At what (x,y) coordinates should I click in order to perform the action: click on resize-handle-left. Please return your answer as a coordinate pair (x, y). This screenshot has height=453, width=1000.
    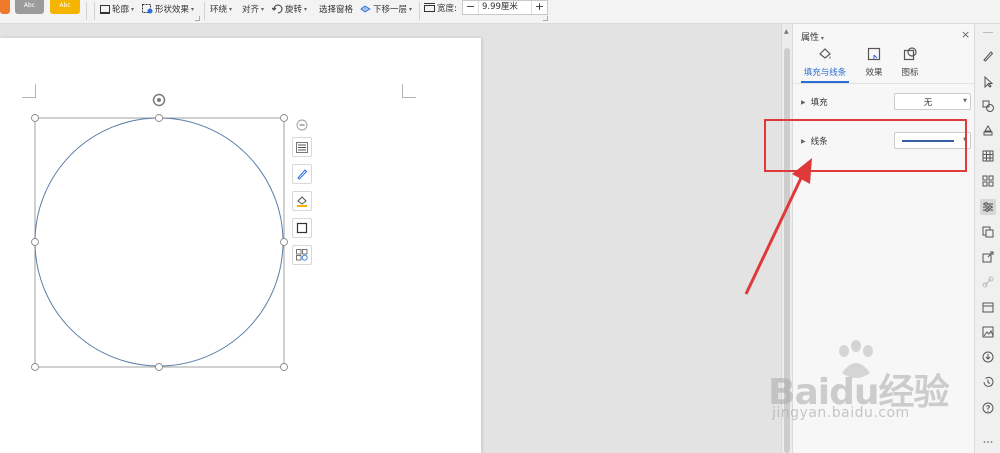
    Looking at the image, I should click on (35, 242).